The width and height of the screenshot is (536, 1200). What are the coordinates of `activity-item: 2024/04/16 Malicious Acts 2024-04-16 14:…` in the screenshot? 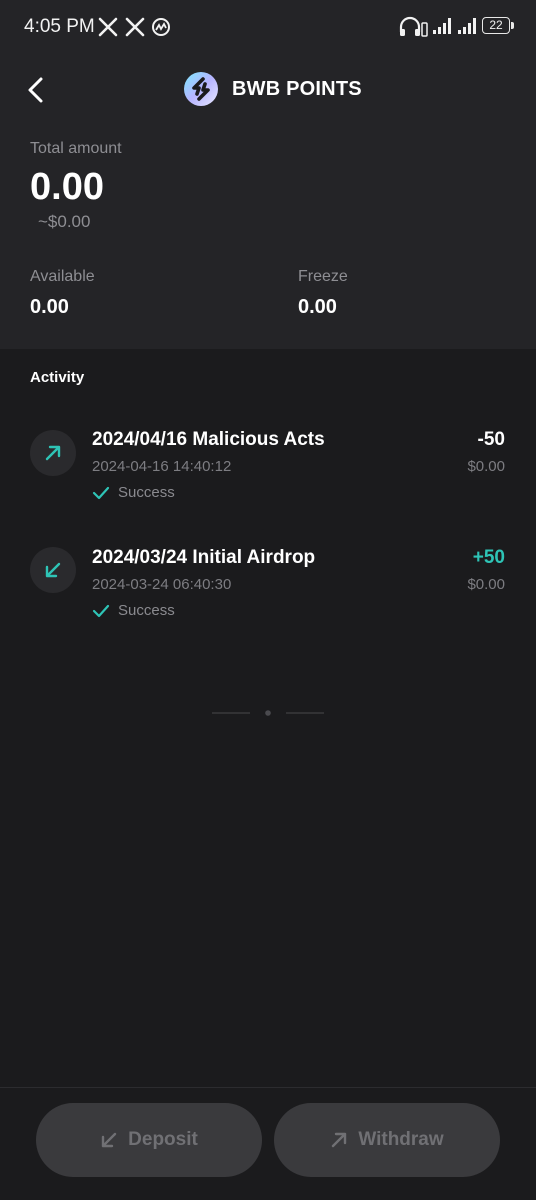 It's located at (268, 470).